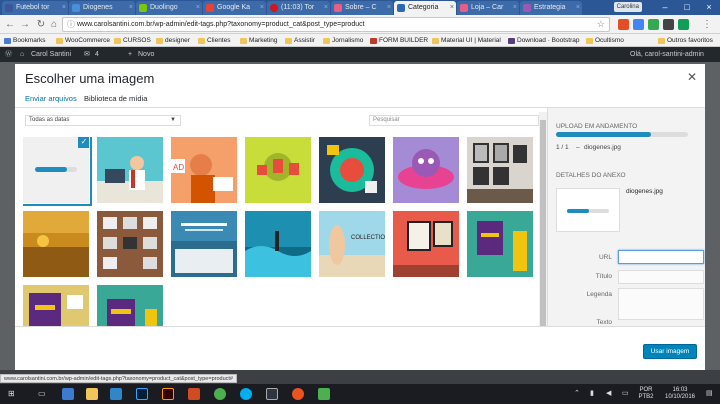 The height and width of the screenshot is (404, 720). Describe the element at coordinates (488, 8) in the screenshot. I see `tab-loja: Loja – Car ×` at that location.